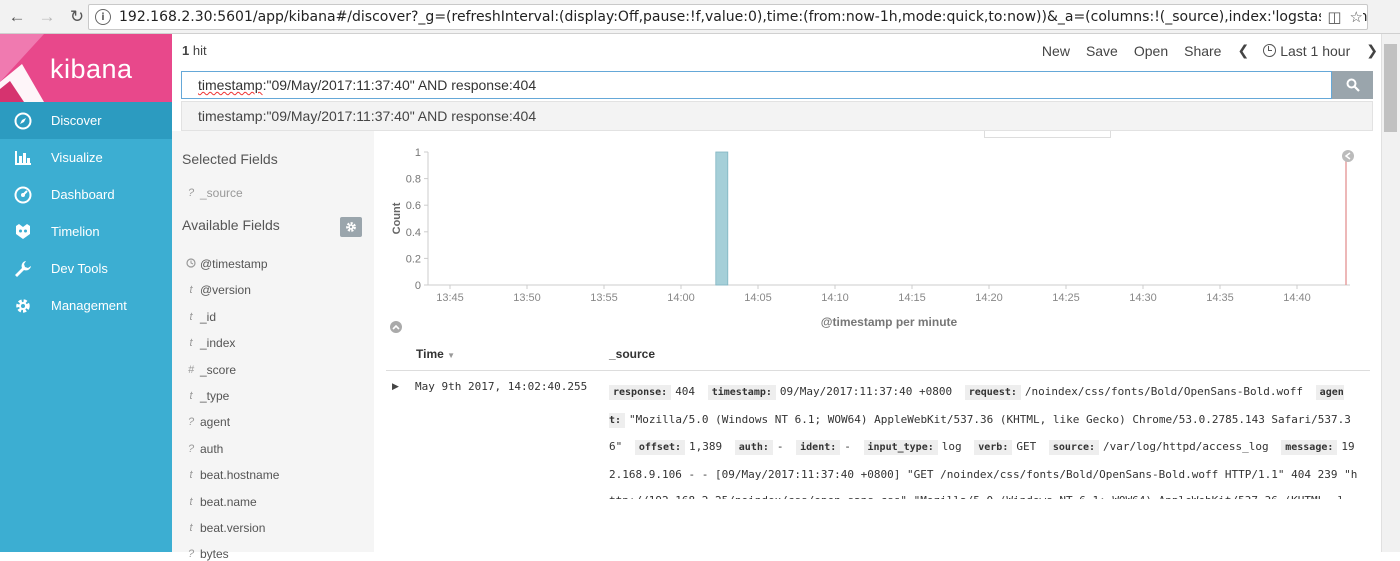 The height and width of the screenshot is (561, 1400). Describe the element at coordinates (76, 120) in the screenshot. I see `nav-label: Discover` at that location.